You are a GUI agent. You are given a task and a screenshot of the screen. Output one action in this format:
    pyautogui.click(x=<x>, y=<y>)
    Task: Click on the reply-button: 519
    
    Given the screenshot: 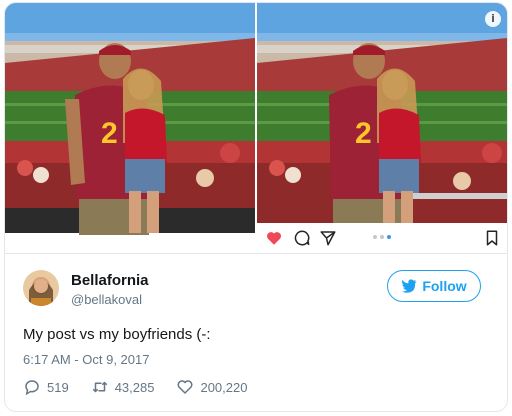 What is the action you would take?
    pyautogui.click(x=46, y=387)
    